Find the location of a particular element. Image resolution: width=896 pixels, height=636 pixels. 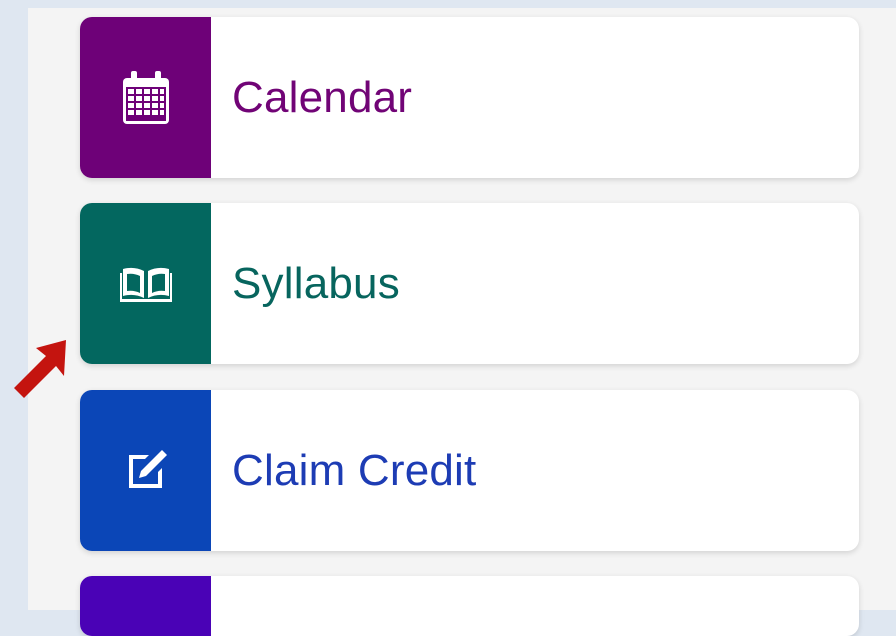

menu-item-partial is located at coordinates (469, 606).